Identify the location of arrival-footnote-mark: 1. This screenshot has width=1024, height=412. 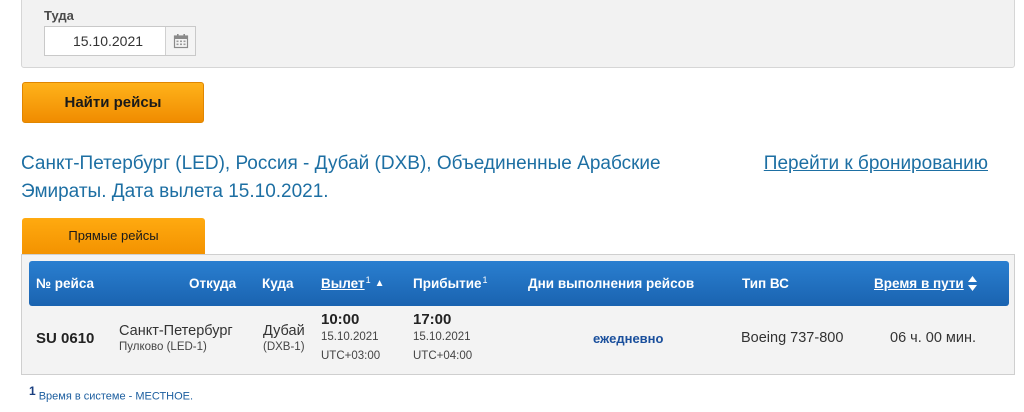
(485, 279).